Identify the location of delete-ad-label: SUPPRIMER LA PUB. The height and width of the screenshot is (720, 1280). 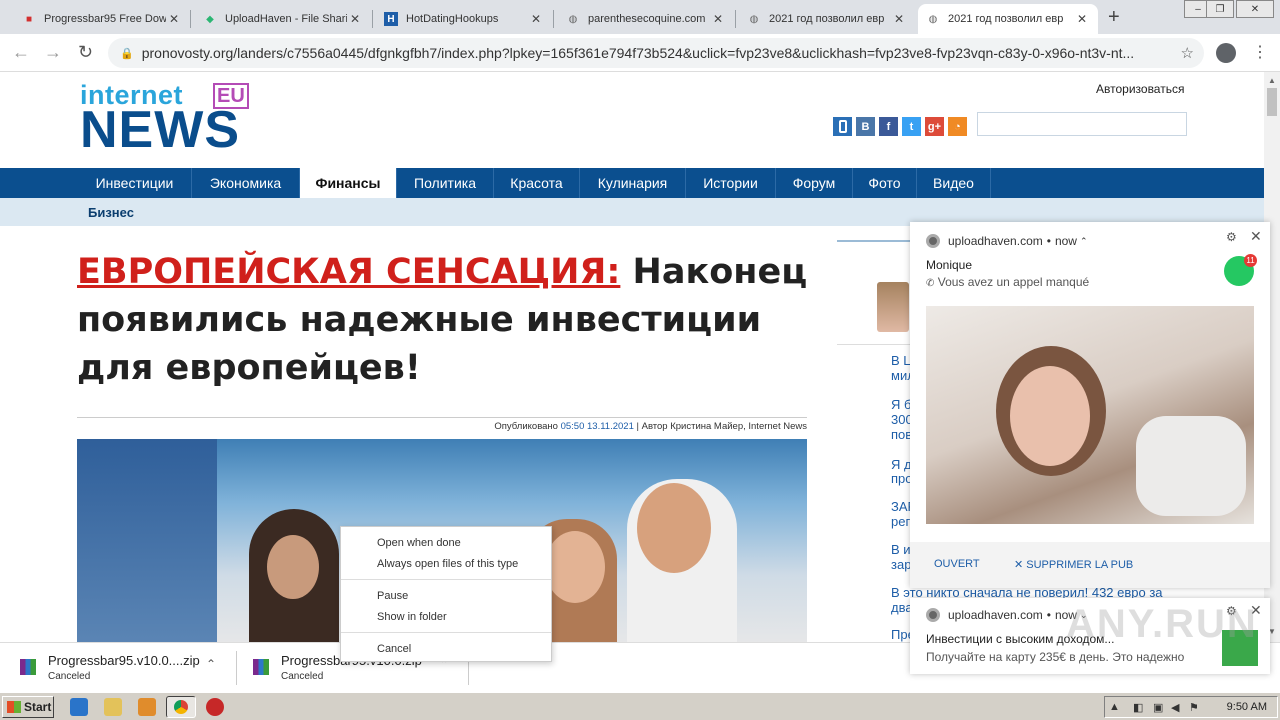
(1080, 565).